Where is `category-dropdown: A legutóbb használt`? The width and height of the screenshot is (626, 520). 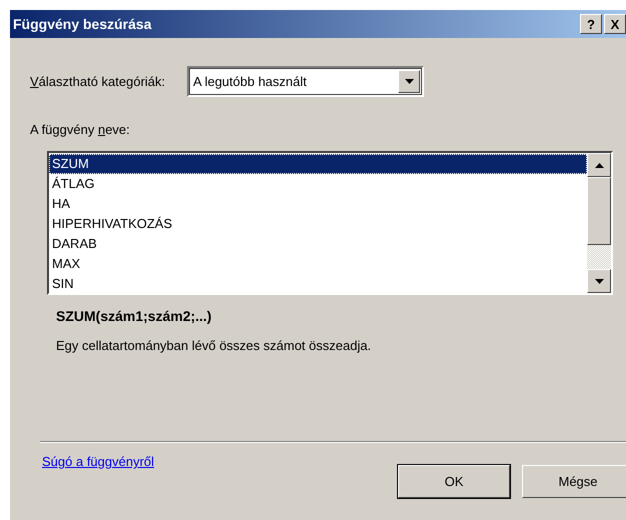 category-dropdown: A legutóbb használt is located at coordinates (305, 81).